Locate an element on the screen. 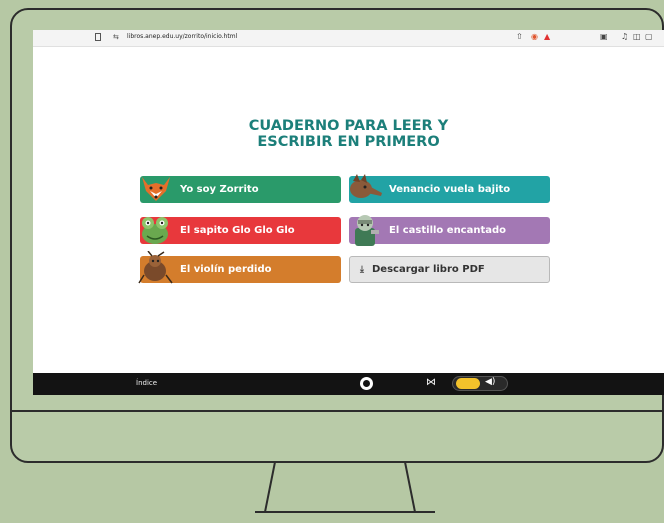  book-button-el-violin-perdido: El violín perdido is located at coordinates (239, 267).